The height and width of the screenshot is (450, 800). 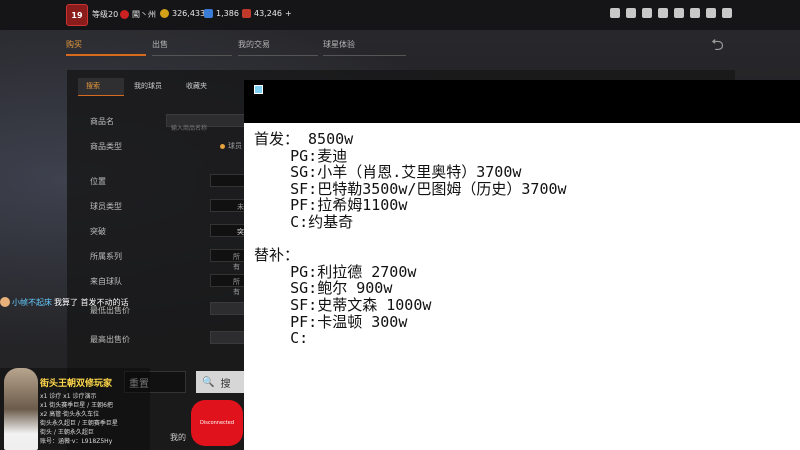 I want to click on series-label: 所属系列, so click(x=106, y=256).